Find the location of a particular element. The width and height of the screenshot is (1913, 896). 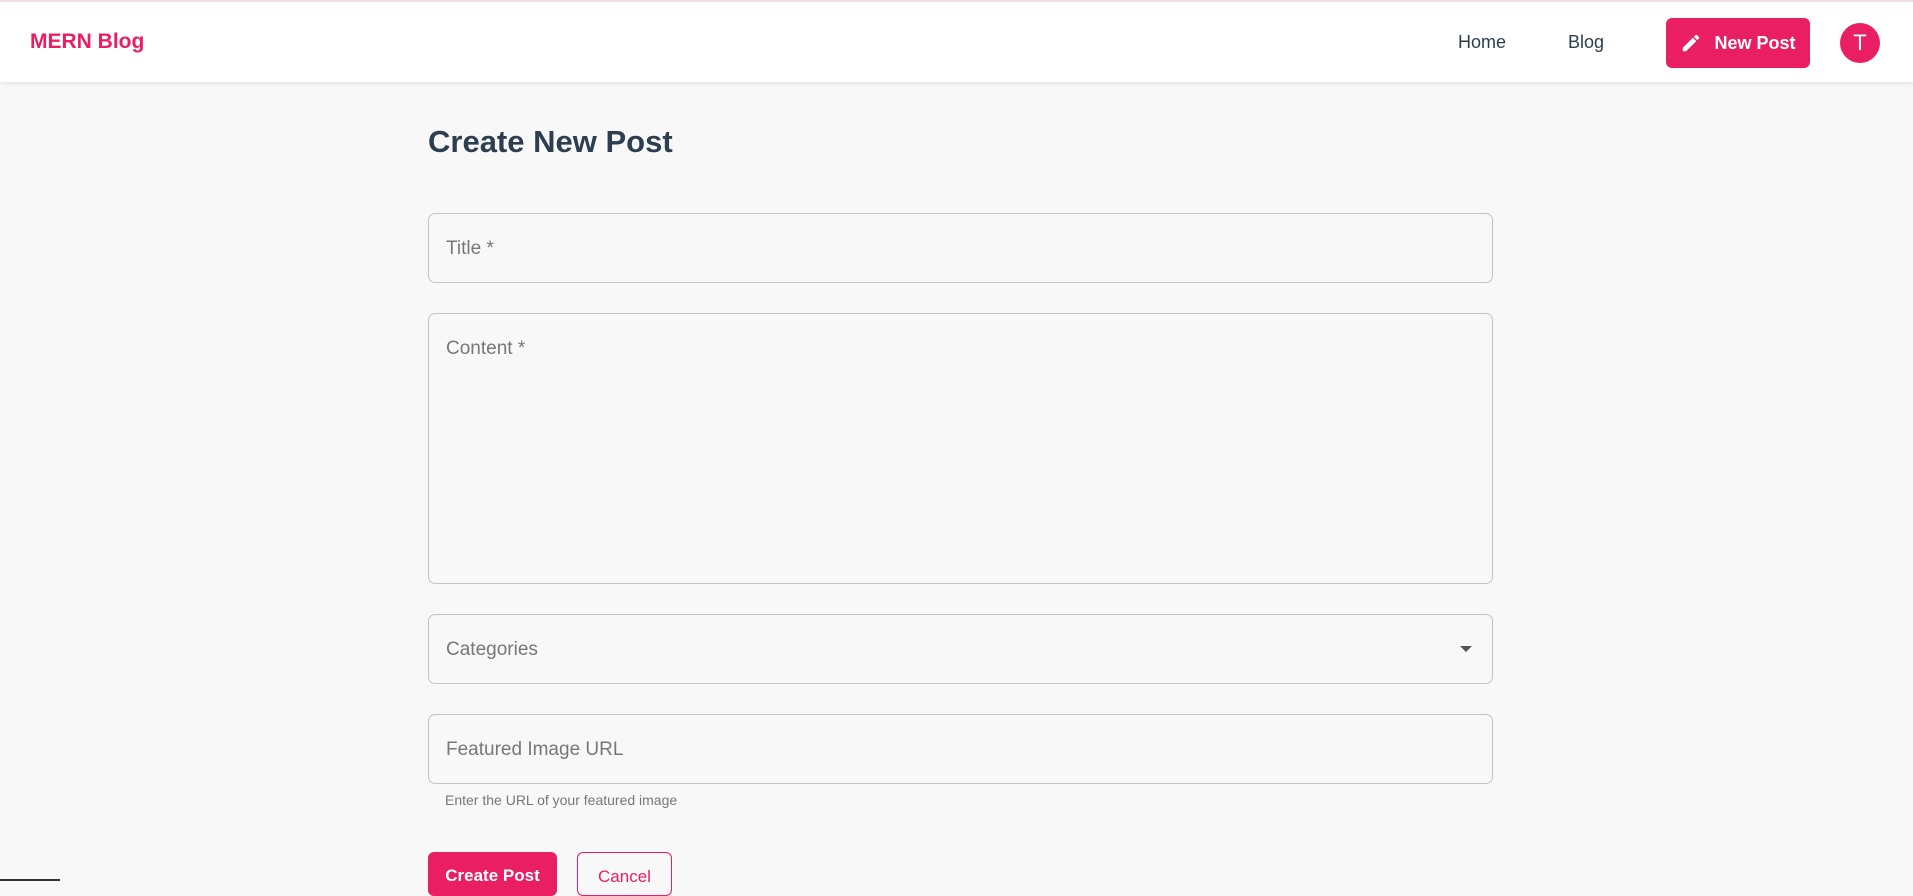

new-post-button: New Post is located at coordinates (1738, 43).